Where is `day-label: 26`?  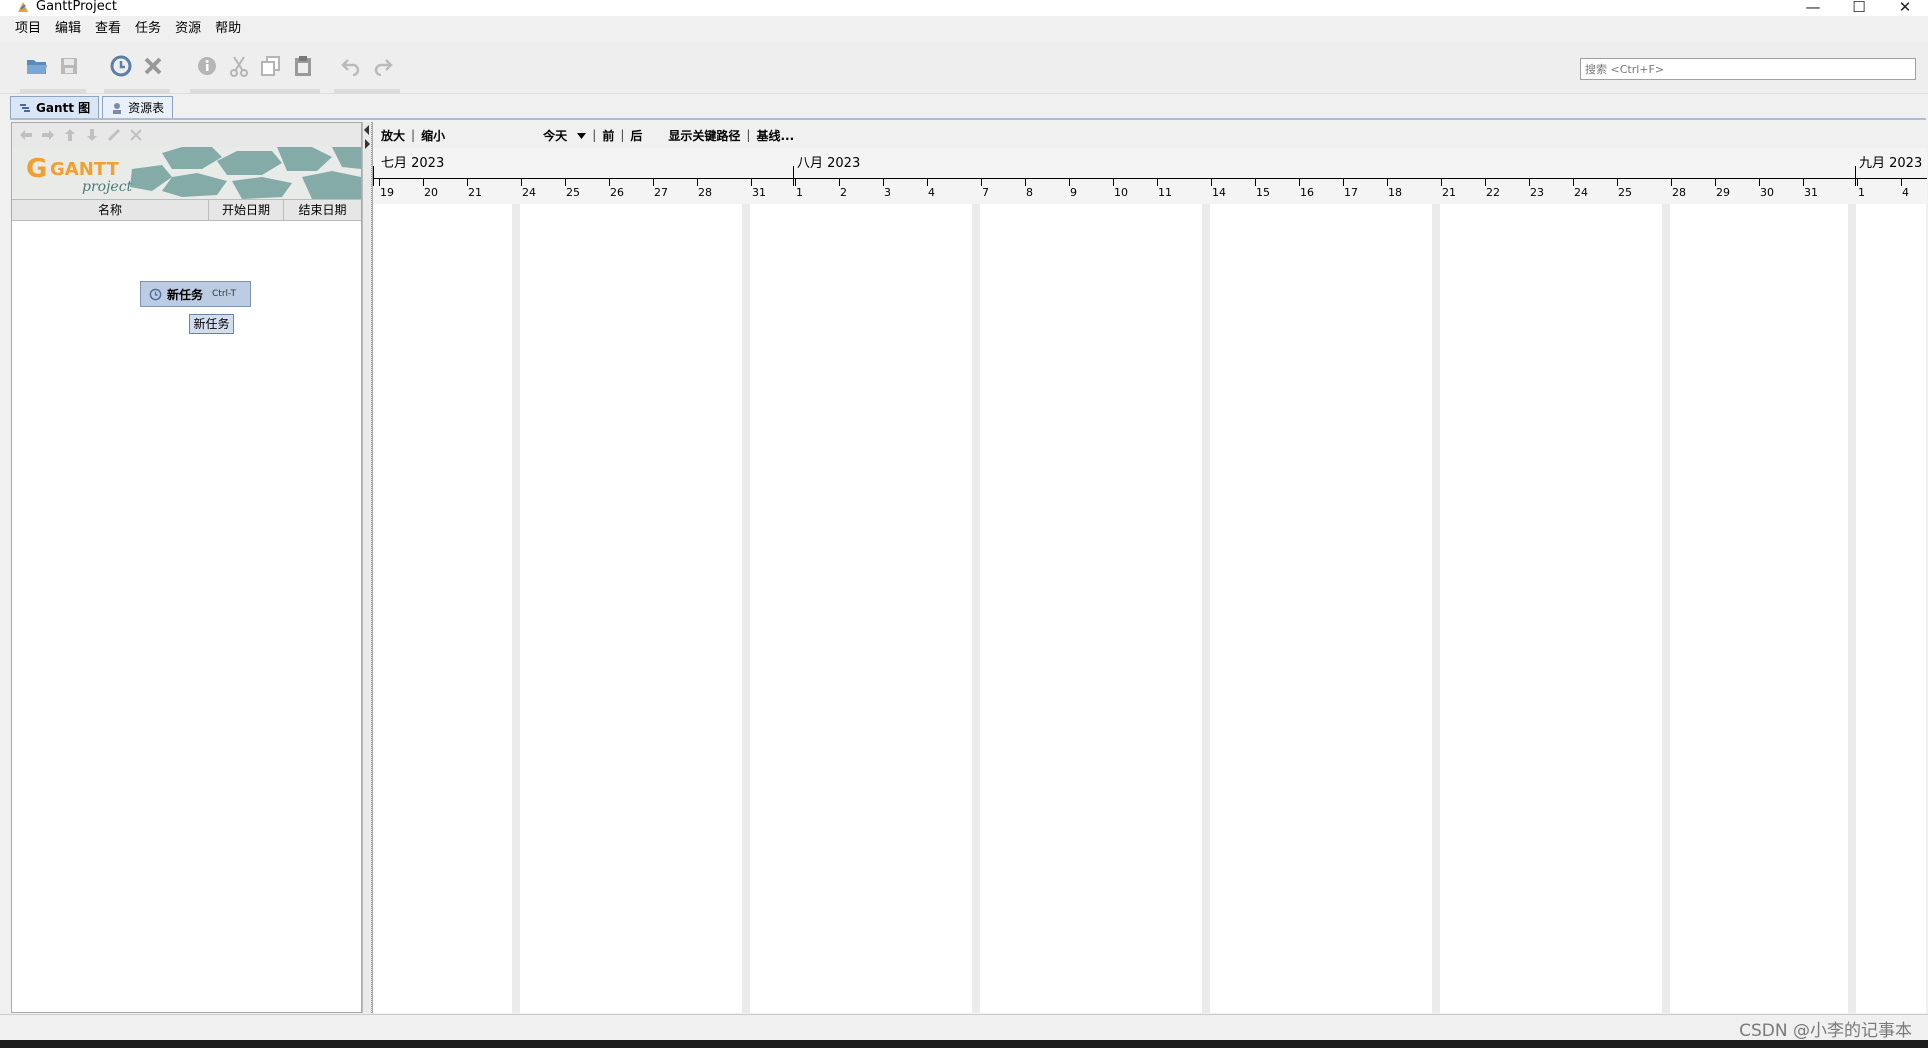 day-label: 26 is located at coordinates (617, 192).